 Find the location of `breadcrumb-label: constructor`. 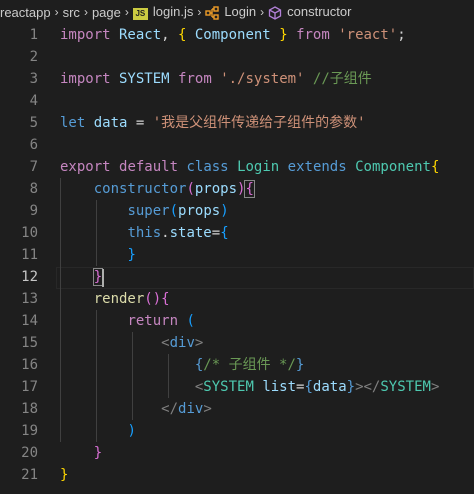

breadcrumb-label: constructor is located at coordinates (319, 12).